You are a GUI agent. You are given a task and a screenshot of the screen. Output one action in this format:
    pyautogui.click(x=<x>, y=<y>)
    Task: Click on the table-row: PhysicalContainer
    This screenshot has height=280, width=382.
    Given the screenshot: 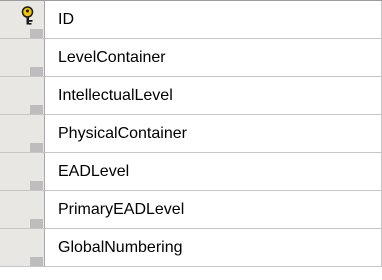 What is the action you would take?
    pyautogui.click(x=191, y=134)
    